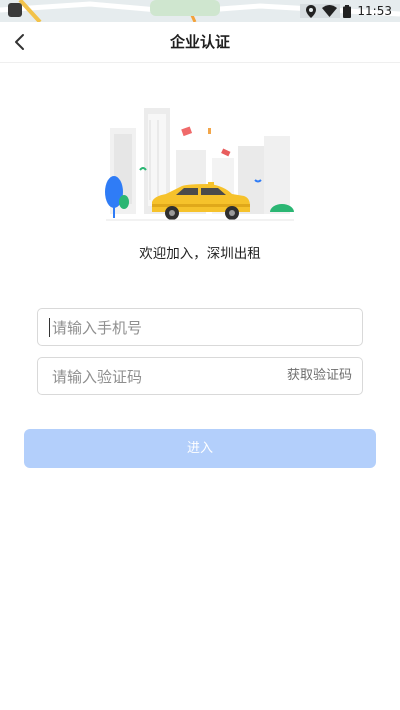  I want to click on wifi-icon, so click(330, 11).